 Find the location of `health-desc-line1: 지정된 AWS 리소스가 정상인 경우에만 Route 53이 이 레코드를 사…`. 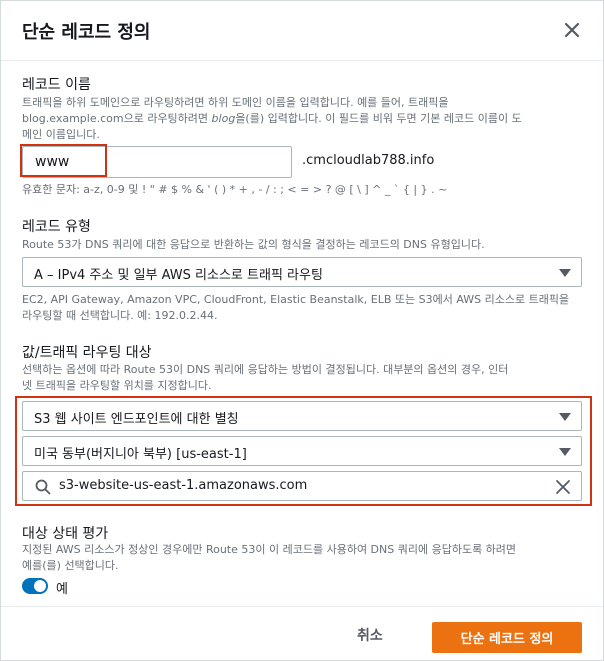

health-desc-line1: 지정된 AWS 리소스가 정상인 경우에만 Route 53이 이 레코드를 사… is located at coordinates (269, 549).